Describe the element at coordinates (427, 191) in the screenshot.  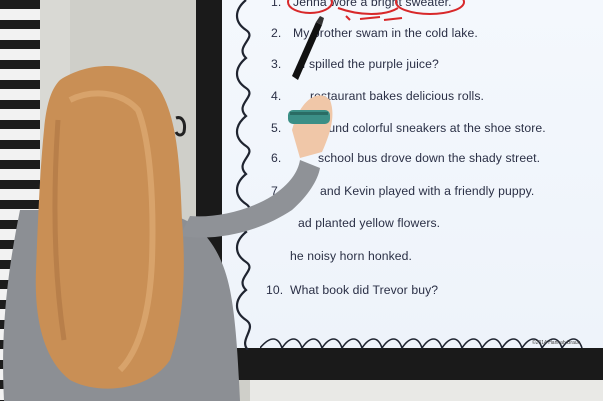
I see `sentence-text: and Kevin played with a friendly puppy.` at that location.